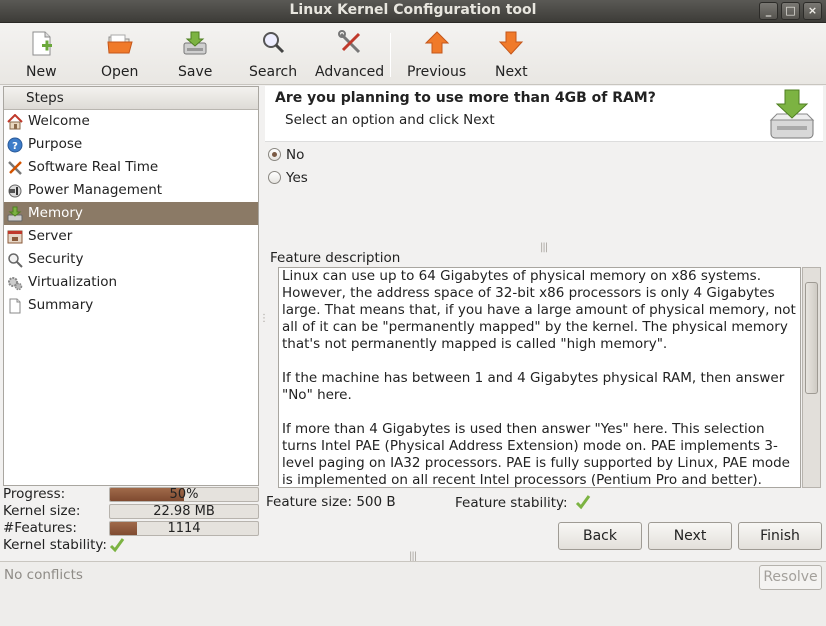 The image size is (826, 626). What do you see at coordinates (811, 338) in the screenshot?
I see `scrollbar-thumb` at bounding box center [811, 338].